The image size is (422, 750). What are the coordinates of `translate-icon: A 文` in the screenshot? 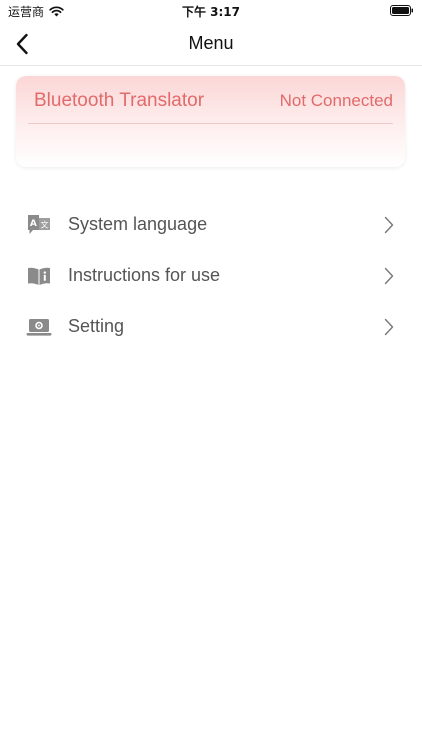 It's located at (39, 225).